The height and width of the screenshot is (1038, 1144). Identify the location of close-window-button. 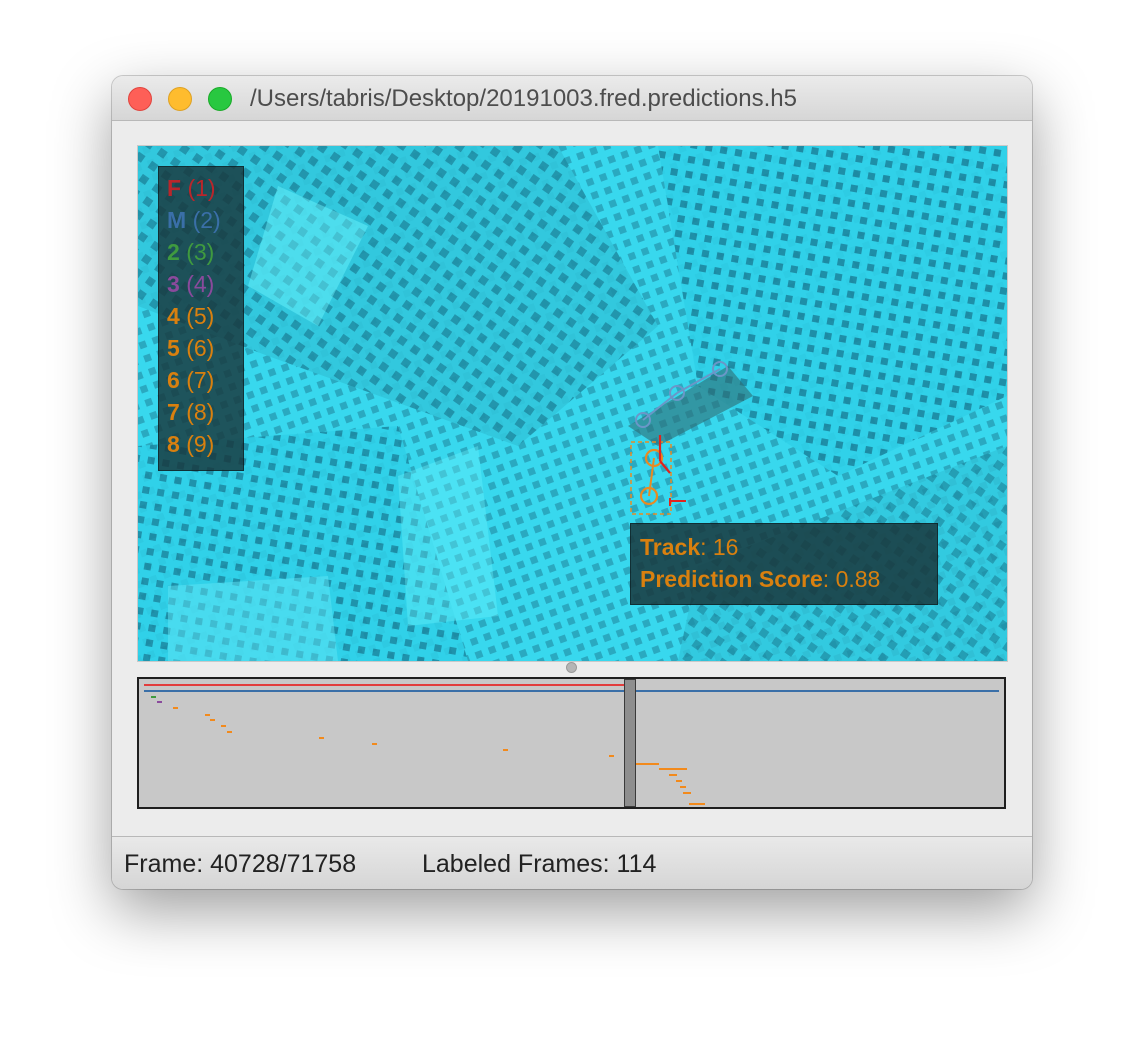
(140, 99).